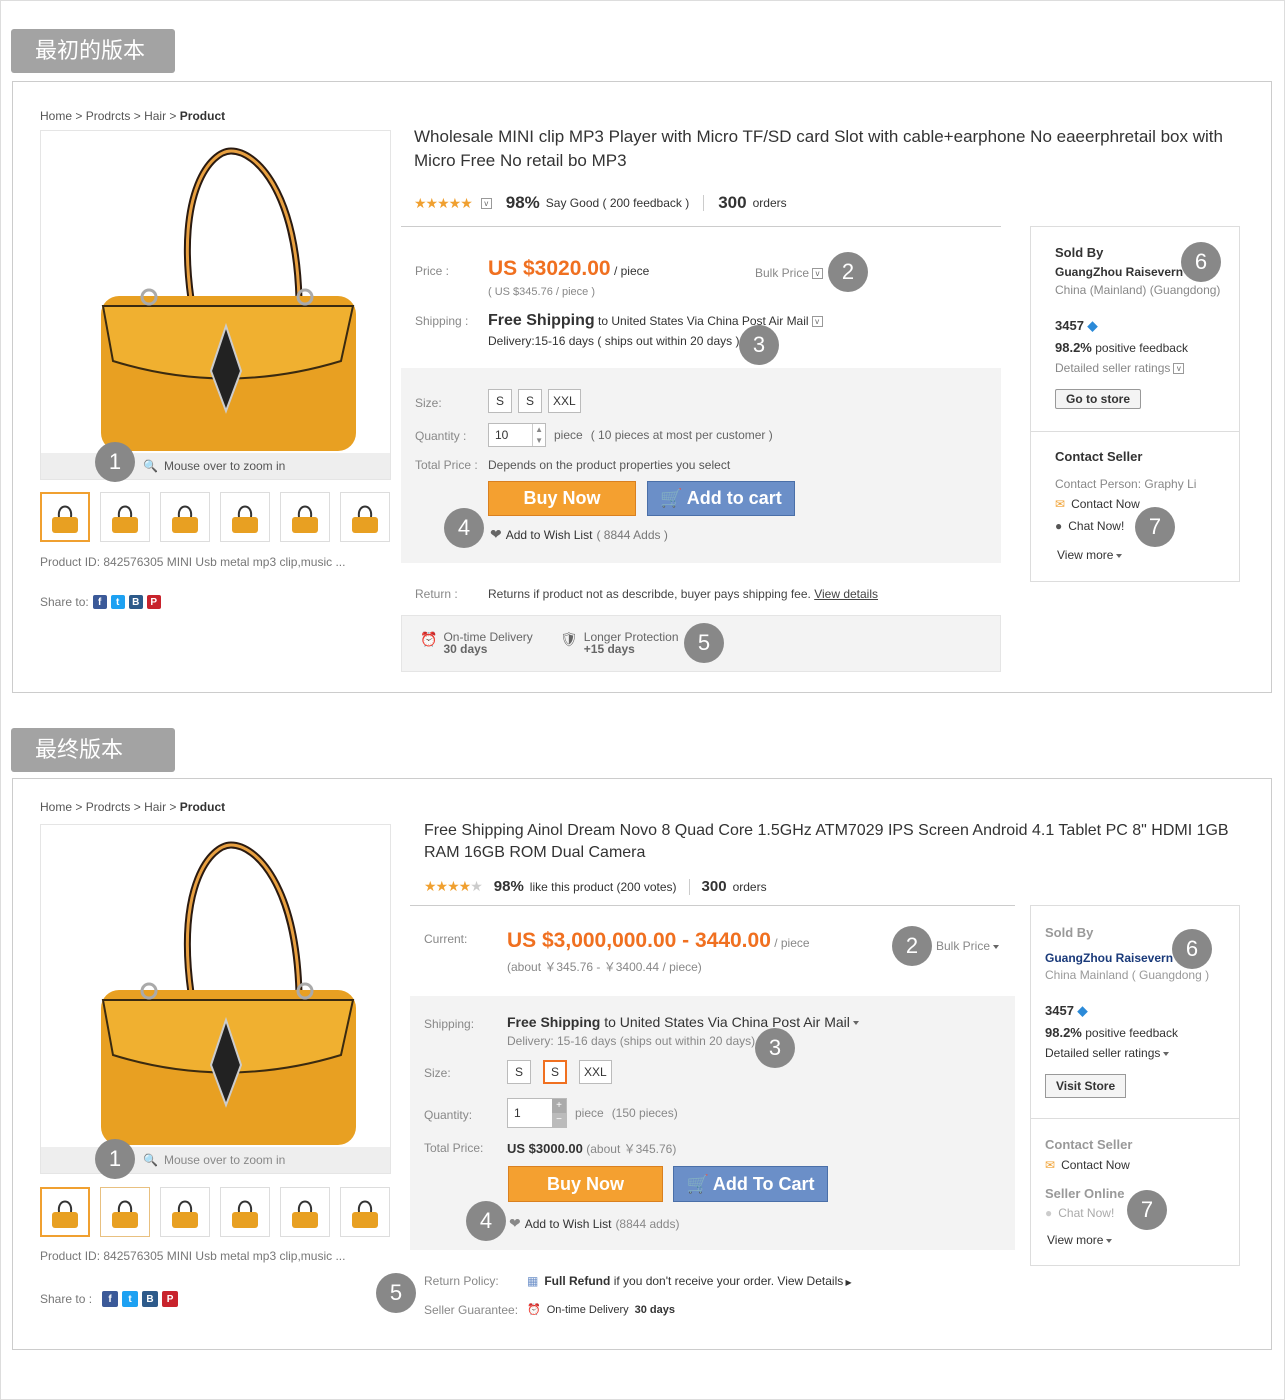 Image resolution: width=1285 pixels, height=1400 pixels. Describe the element at coordinates (449, 1024) in the screenshot. I see `shipping-label: Shipping:` at that location.